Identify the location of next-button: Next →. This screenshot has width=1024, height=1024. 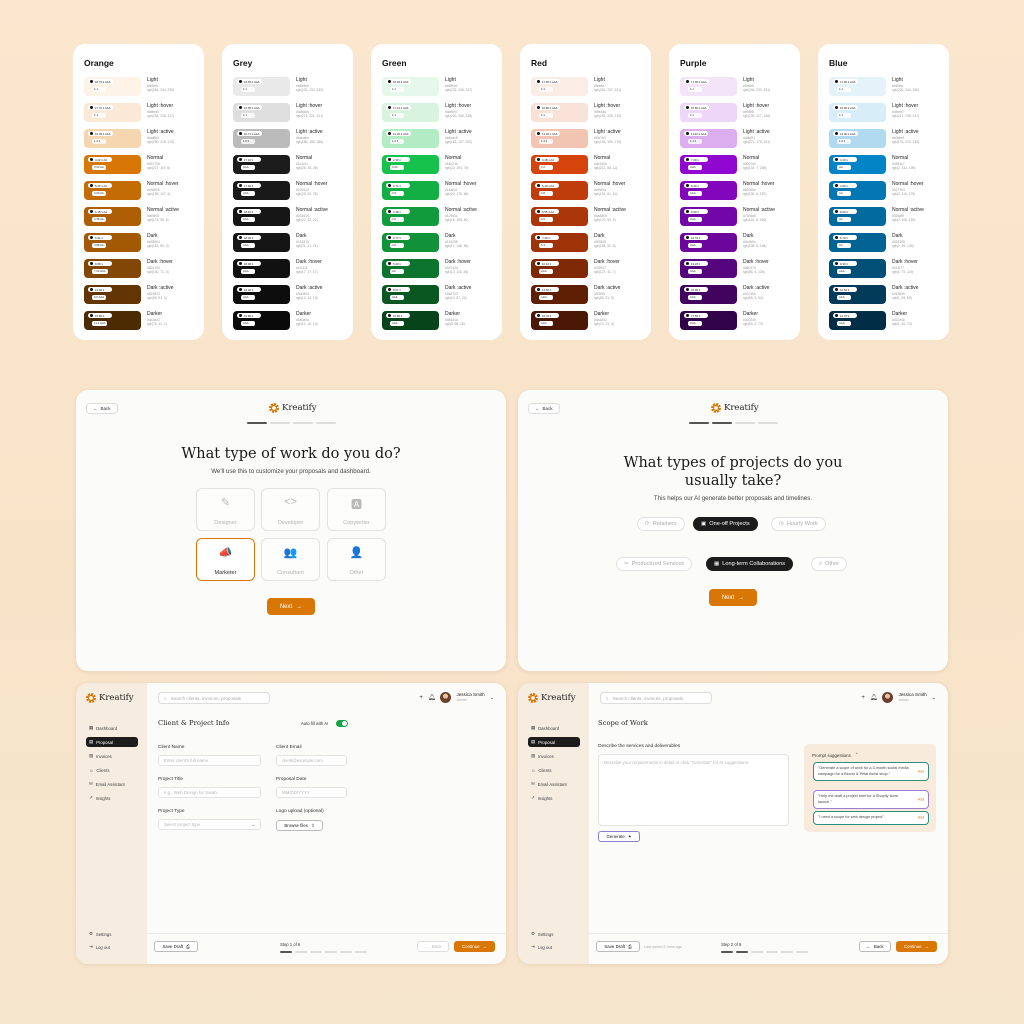
(733, 597).